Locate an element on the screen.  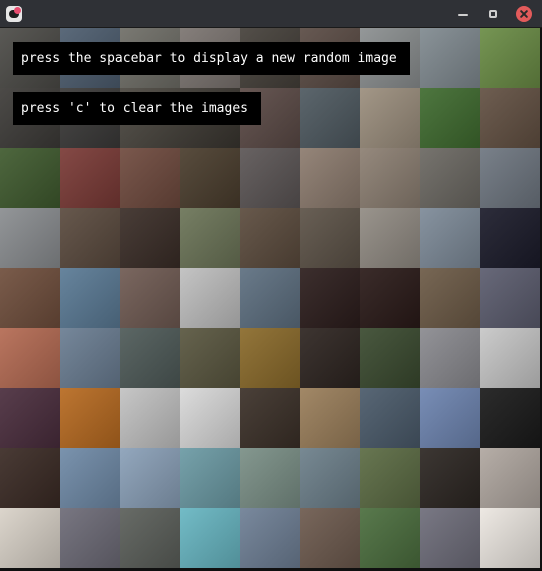
minimize-icon is located at coordinates (463, 14).